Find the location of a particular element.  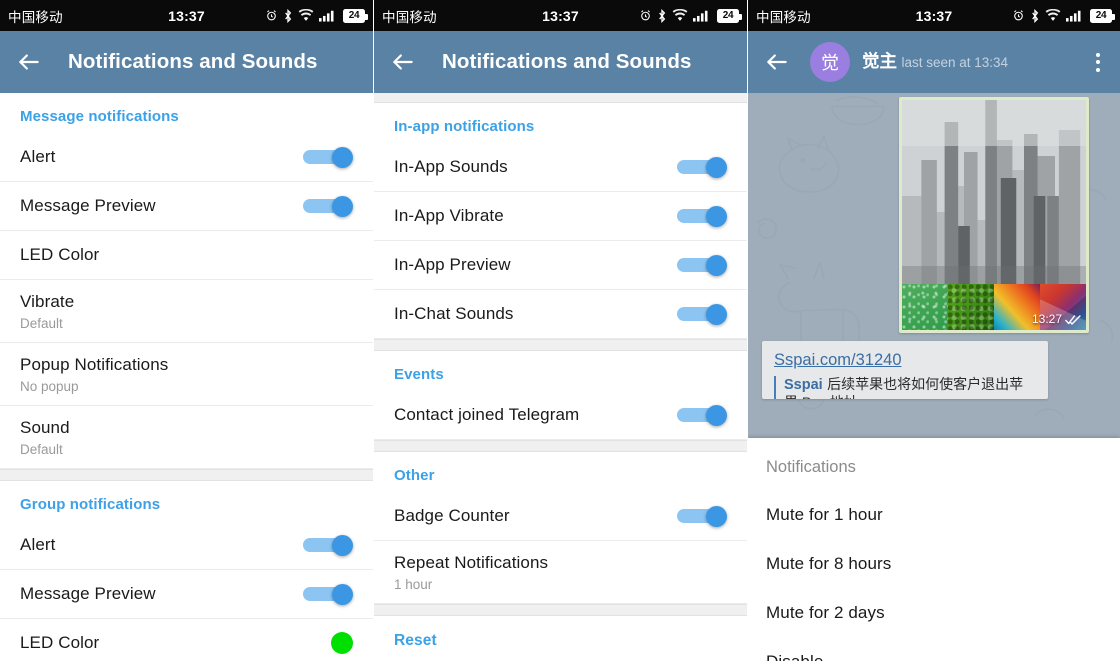

list-item-in-app-preview: In-App Preview is located at coordinates (560, 265).